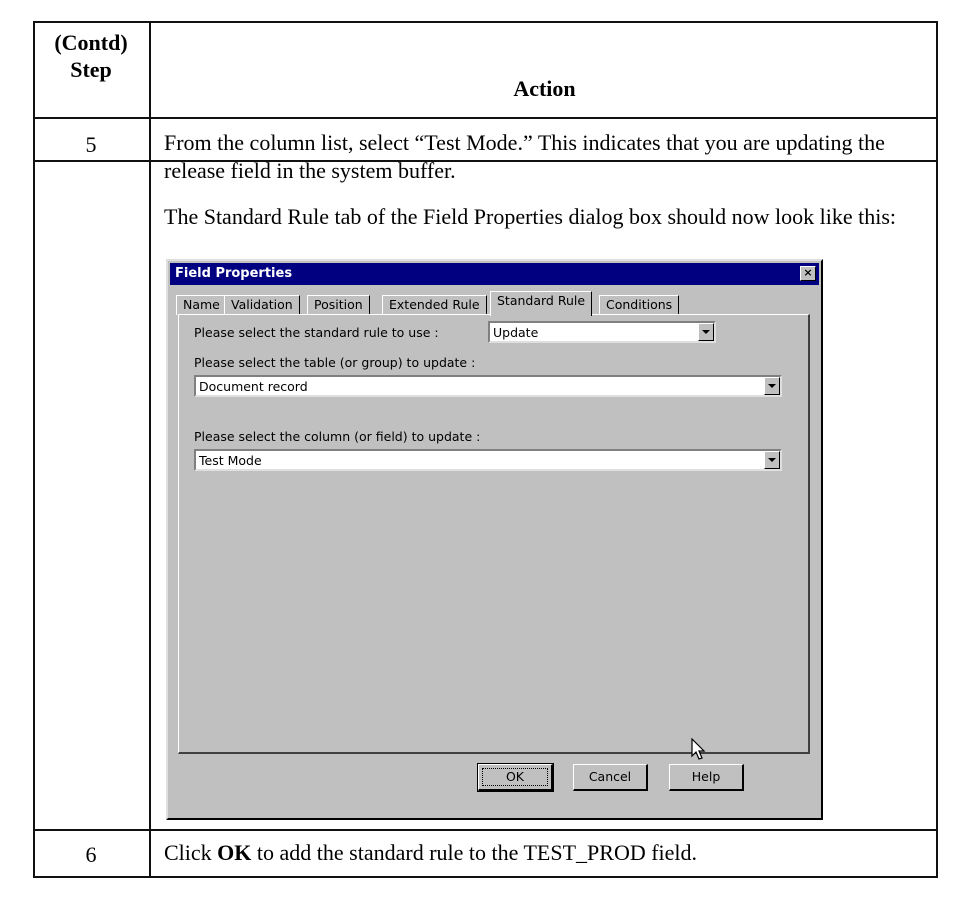  Describe the element at coordinates (698, 749) in the screenshot. I see `mouse-pointer-icon` at that location.